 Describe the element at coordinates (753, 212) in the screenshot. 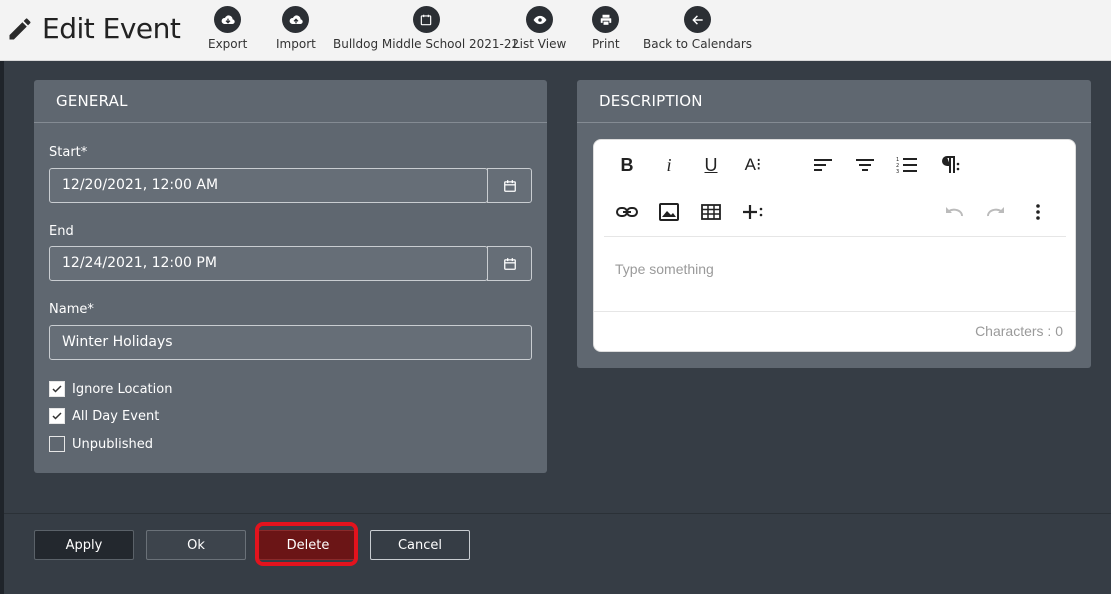

I see `insert-icon` at that location.